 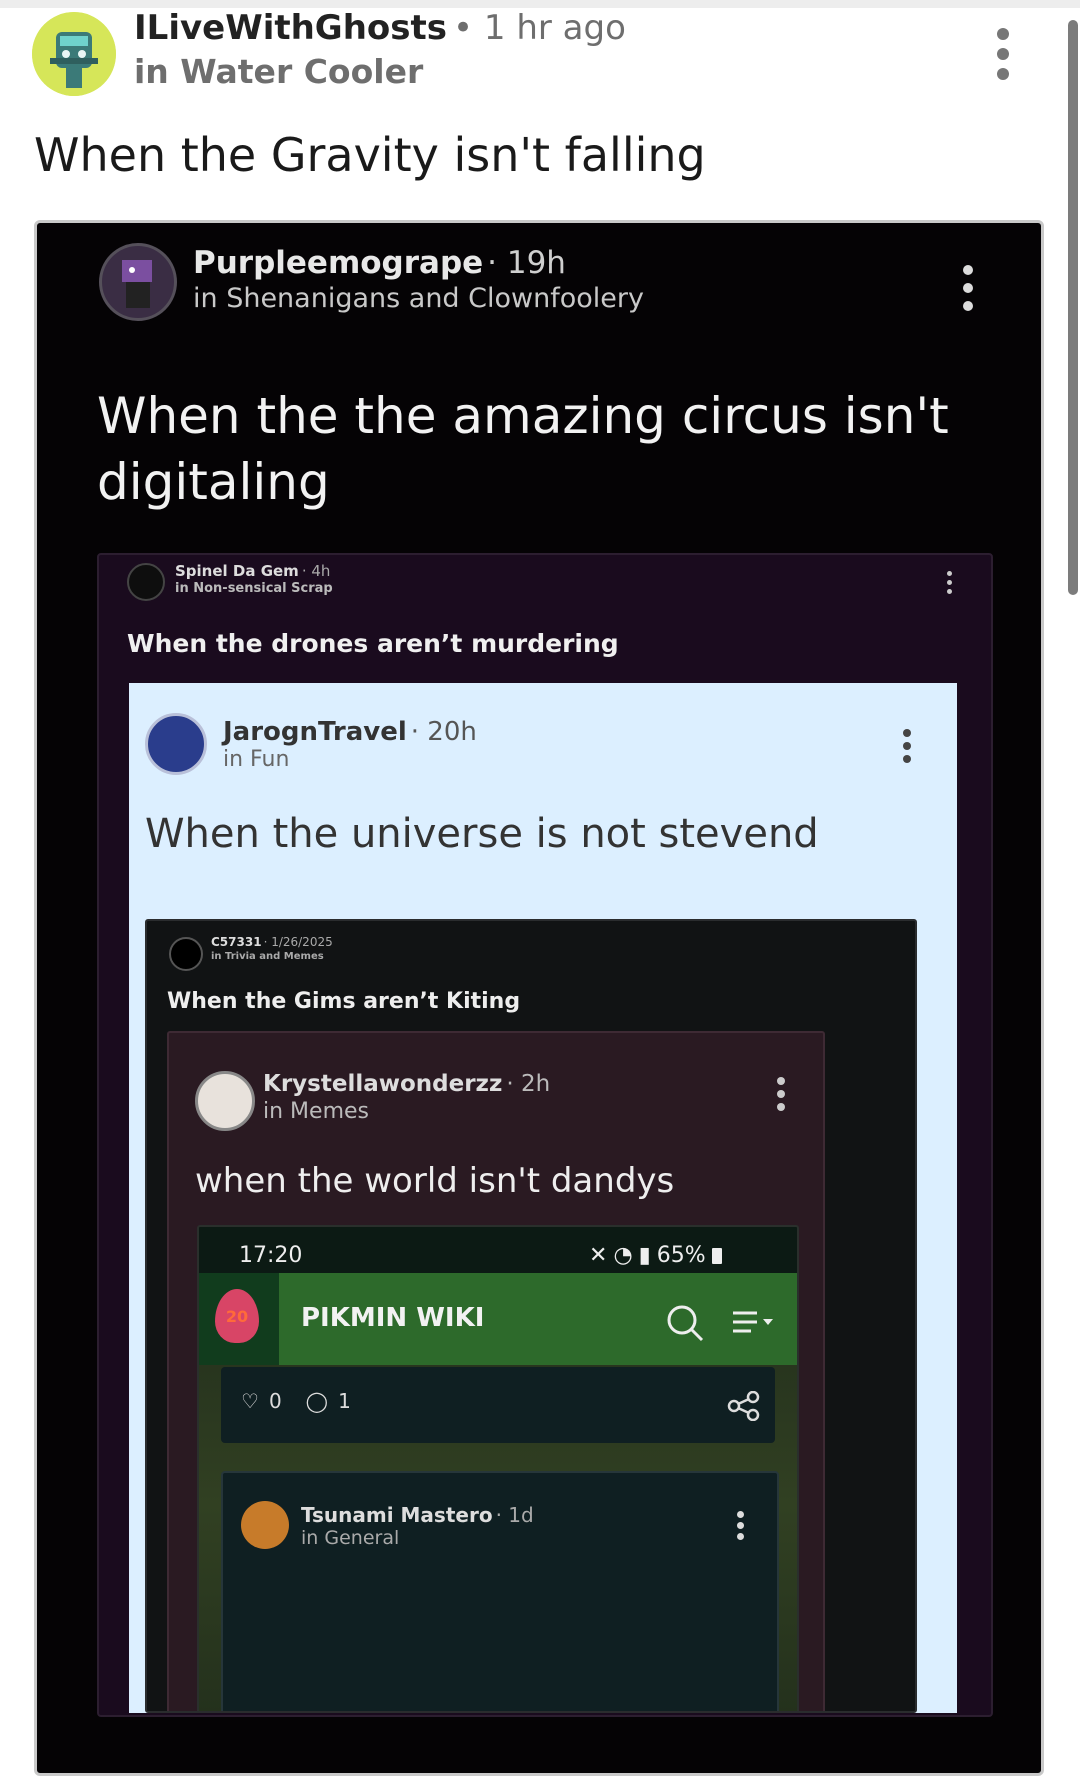 What do you see at coordinates (275, 1401) in the screenshot?
I see `like-count: 0` at bounding box center [275, 1401].